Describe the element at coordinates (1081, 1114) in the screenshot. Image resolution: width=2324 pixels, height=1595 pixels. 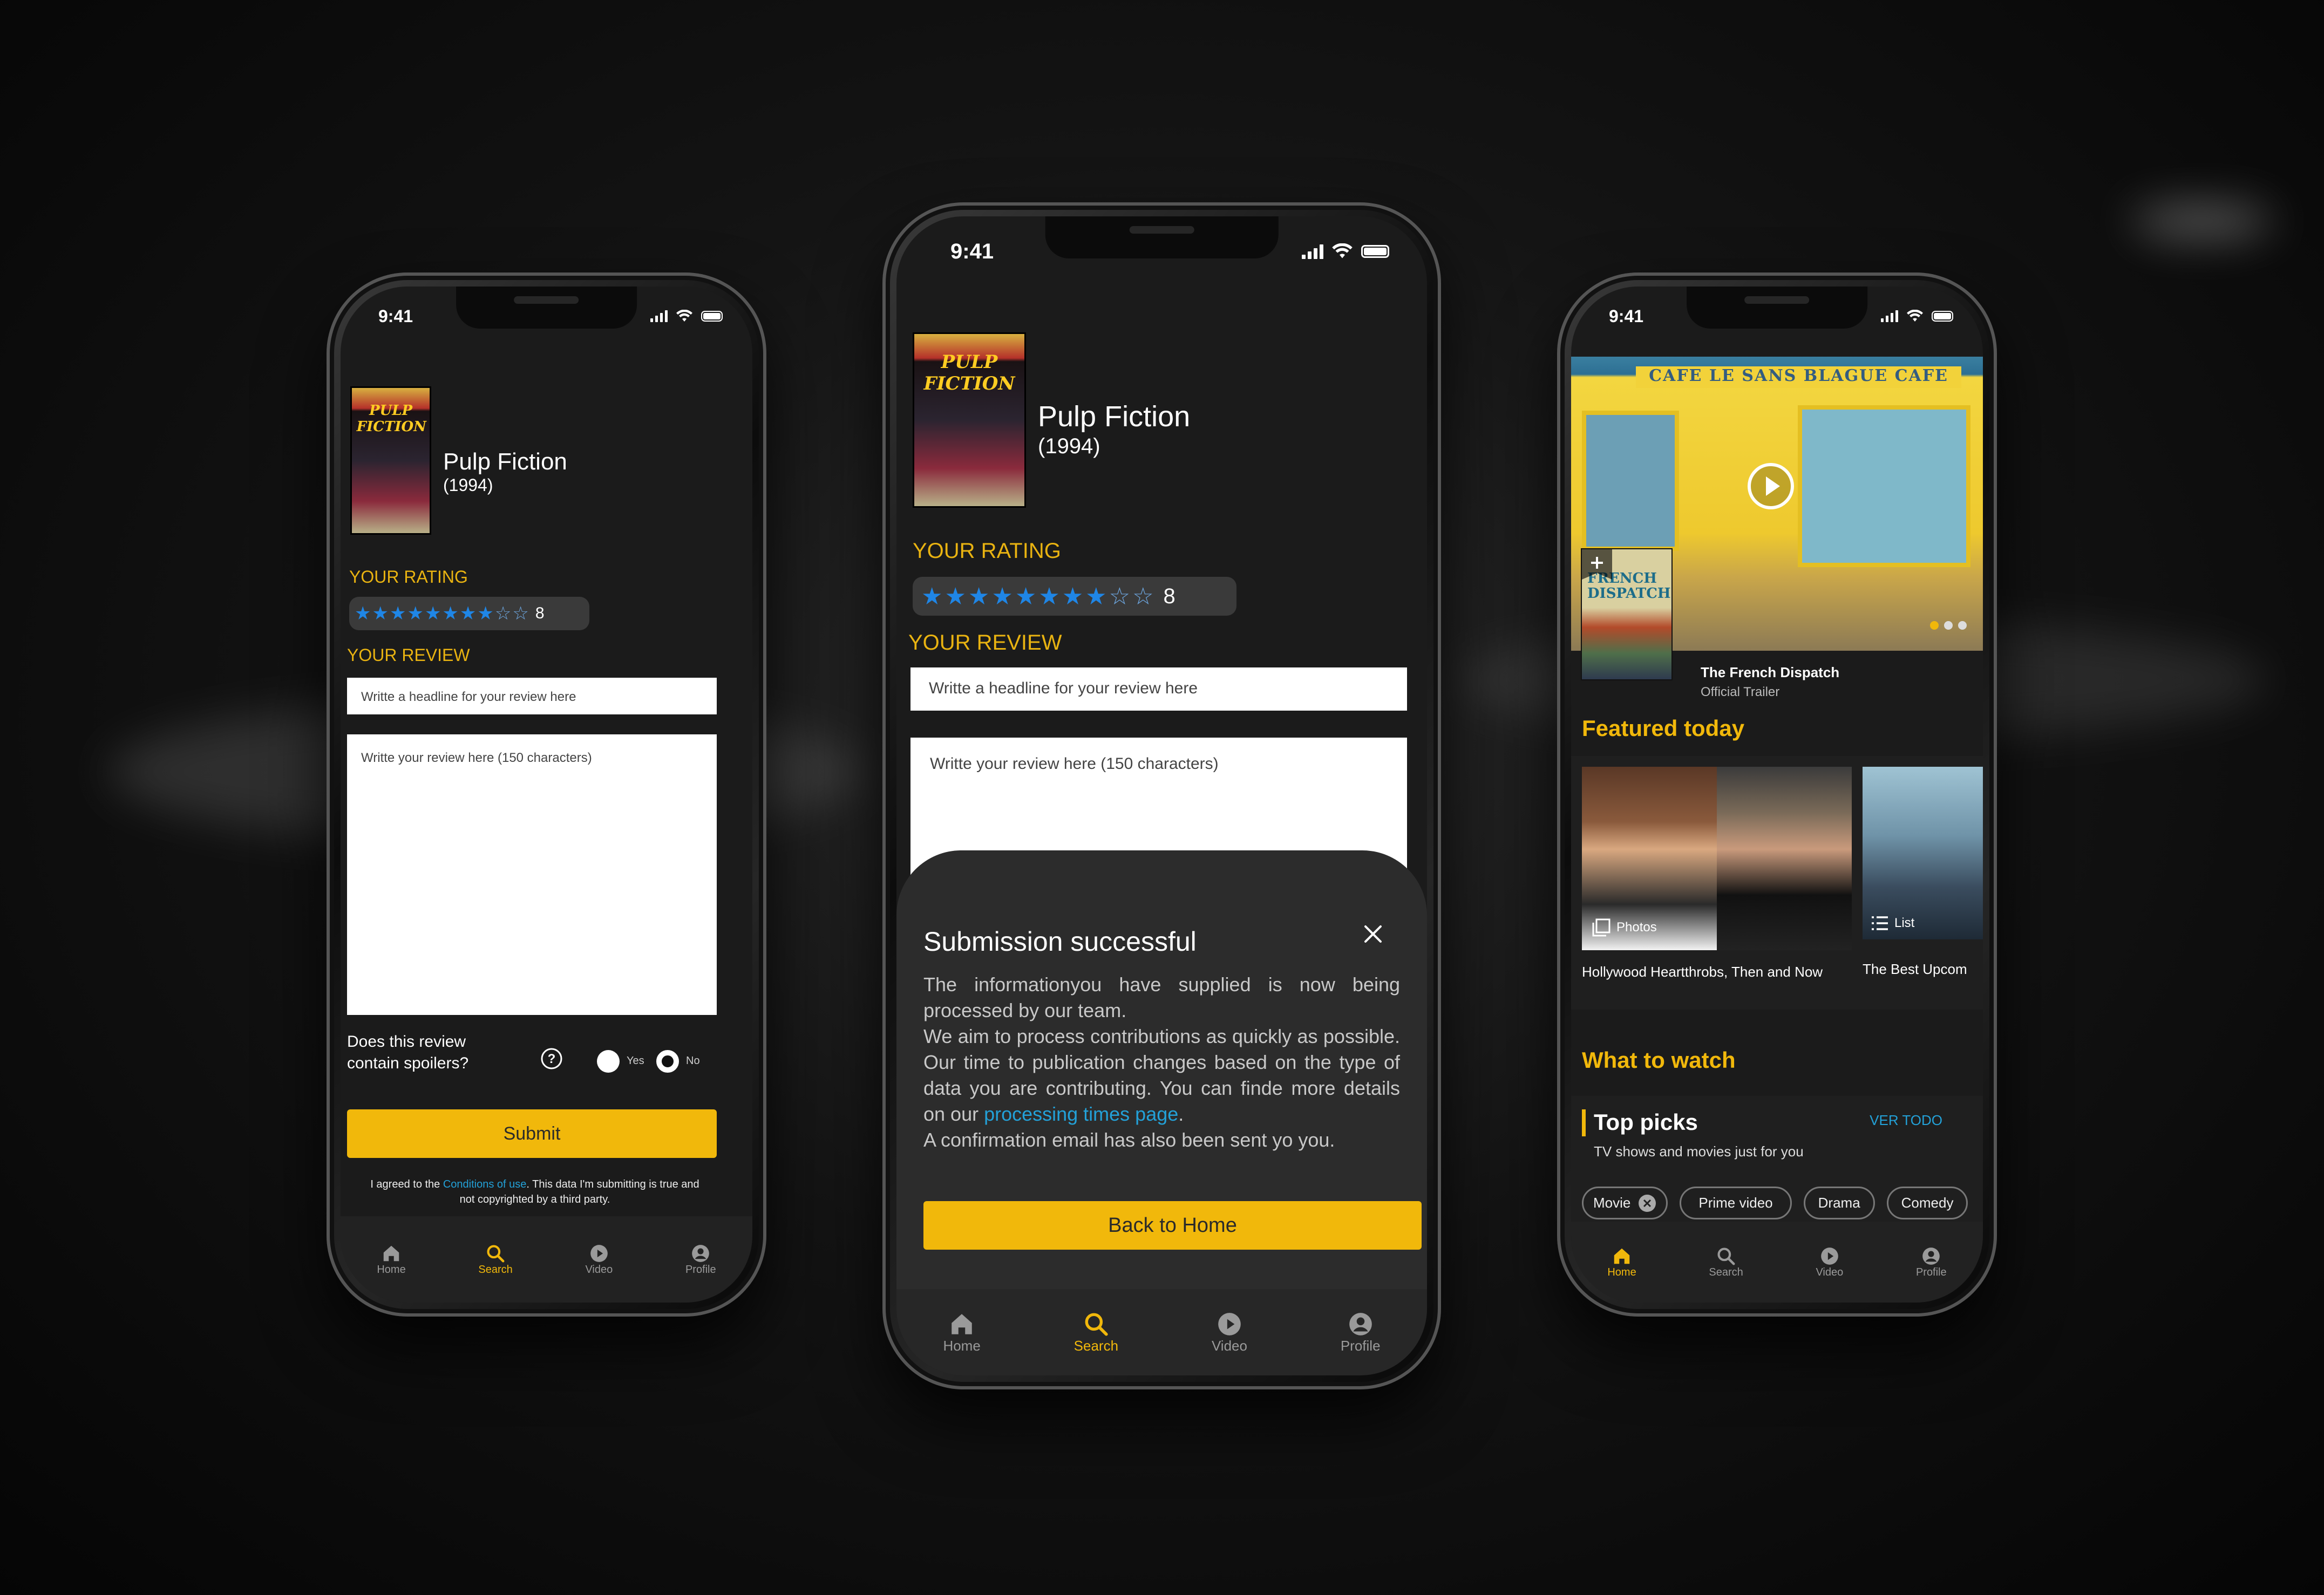
I see `processing-times-link: processing times page` at that location.